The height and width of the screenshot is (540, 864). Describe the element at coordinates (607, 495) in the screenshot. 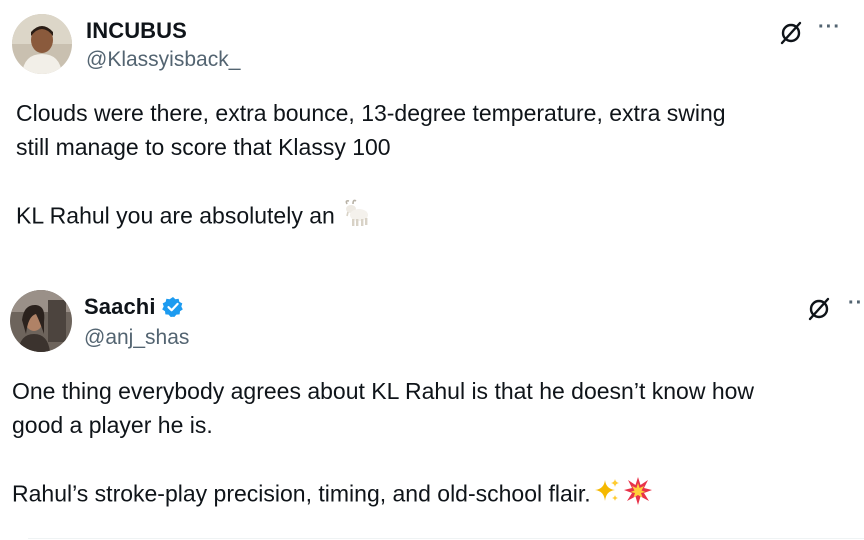

I see `sparkles-emoji-icon` at that location.